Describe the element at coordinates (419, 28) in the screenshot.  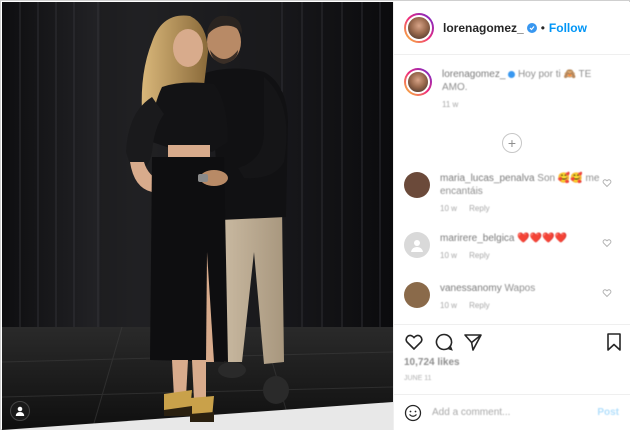
I see `avatar` at that location.